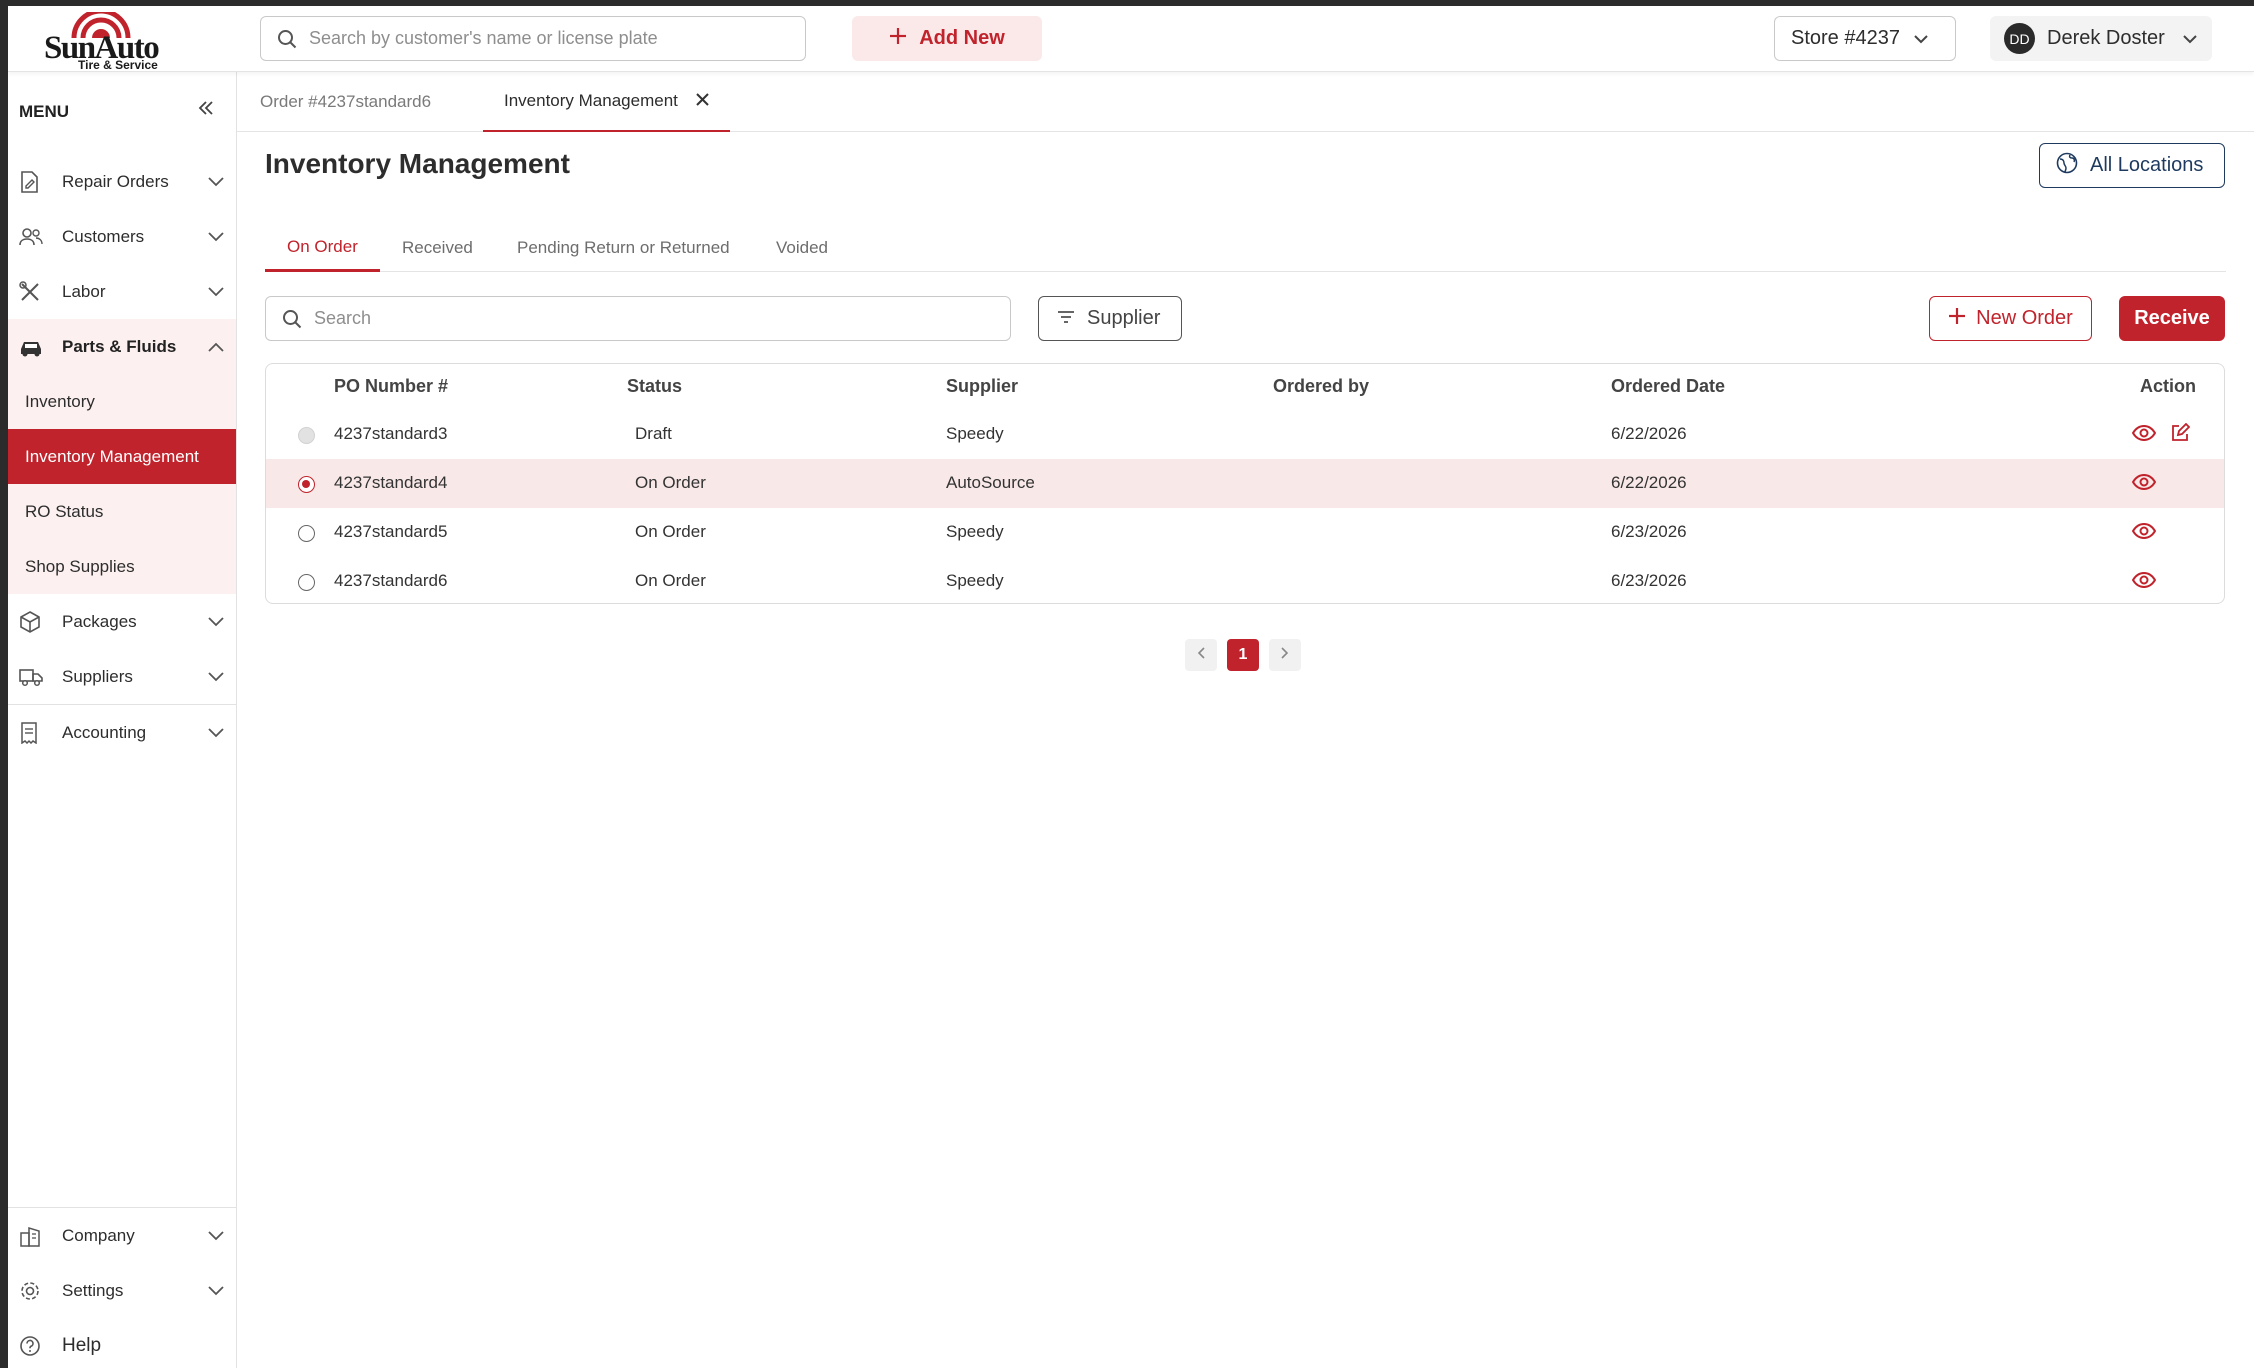 Image resolution: width=2254 pixels, height=1368 pixels. Describe the element at coordinates (33, 1346) in the screenshot. I see `help-icon` at that location.